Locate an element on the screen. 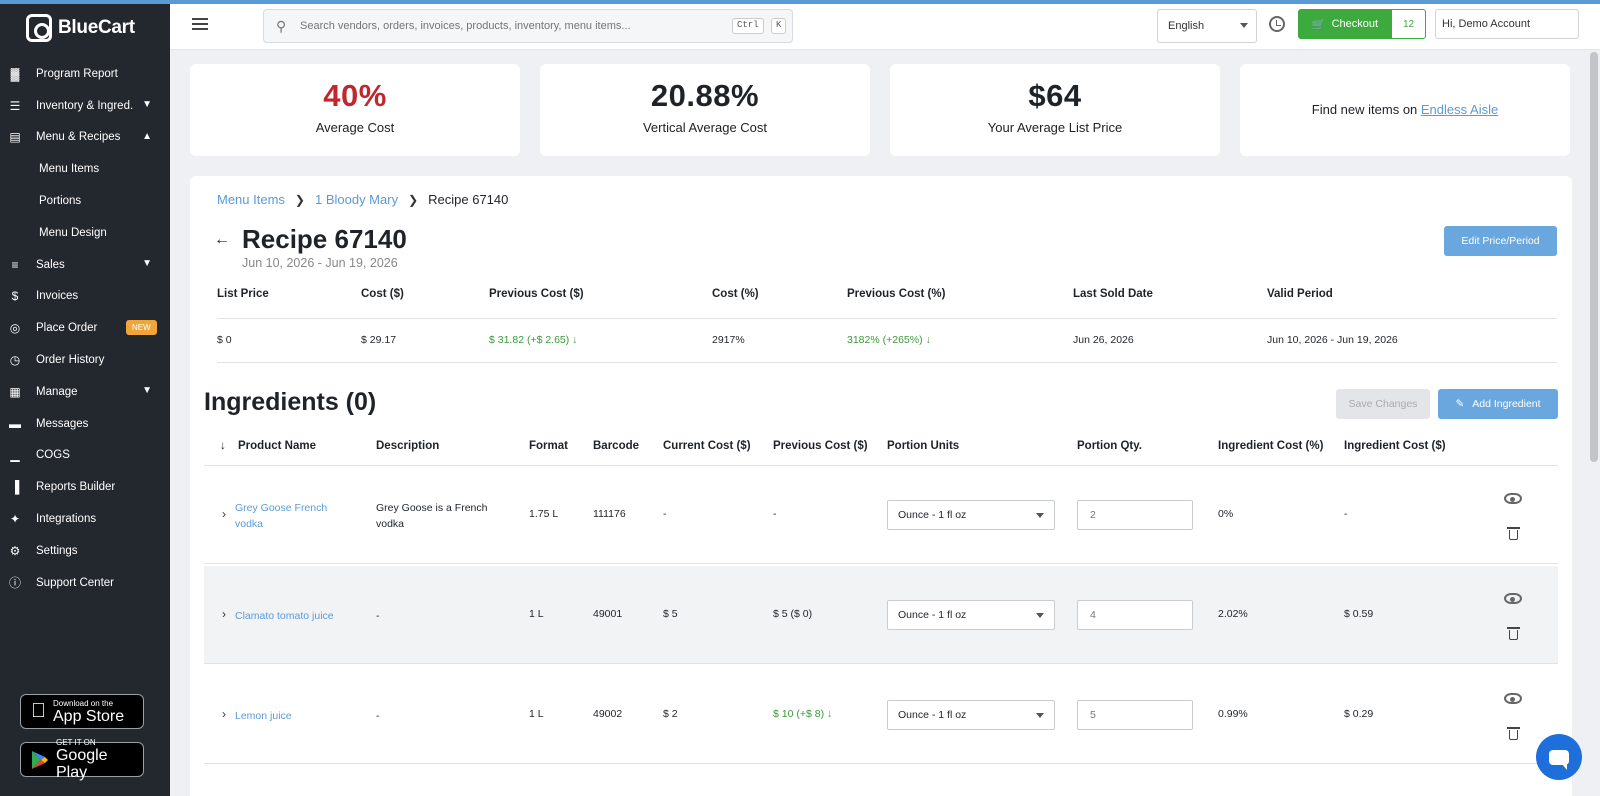  cart-icon: 🛒 is located at coordinates (1318, 24).